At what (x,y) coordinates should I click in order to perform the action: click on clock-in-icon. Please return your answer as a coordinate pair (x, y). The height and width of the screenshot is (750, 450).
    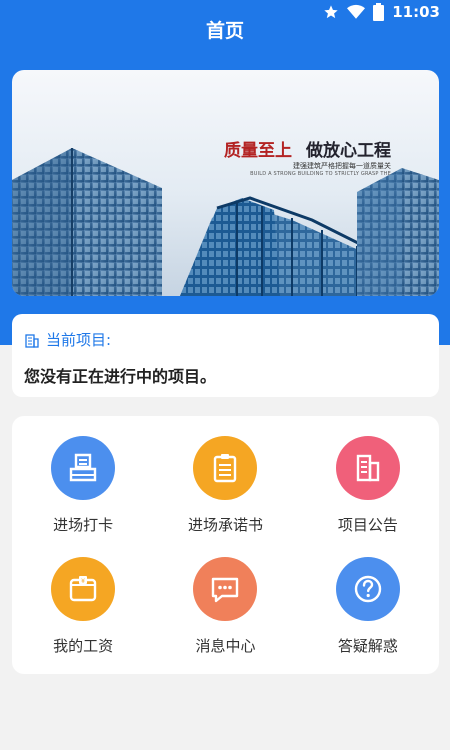
    Looking at the image, I should click on (83, 467).